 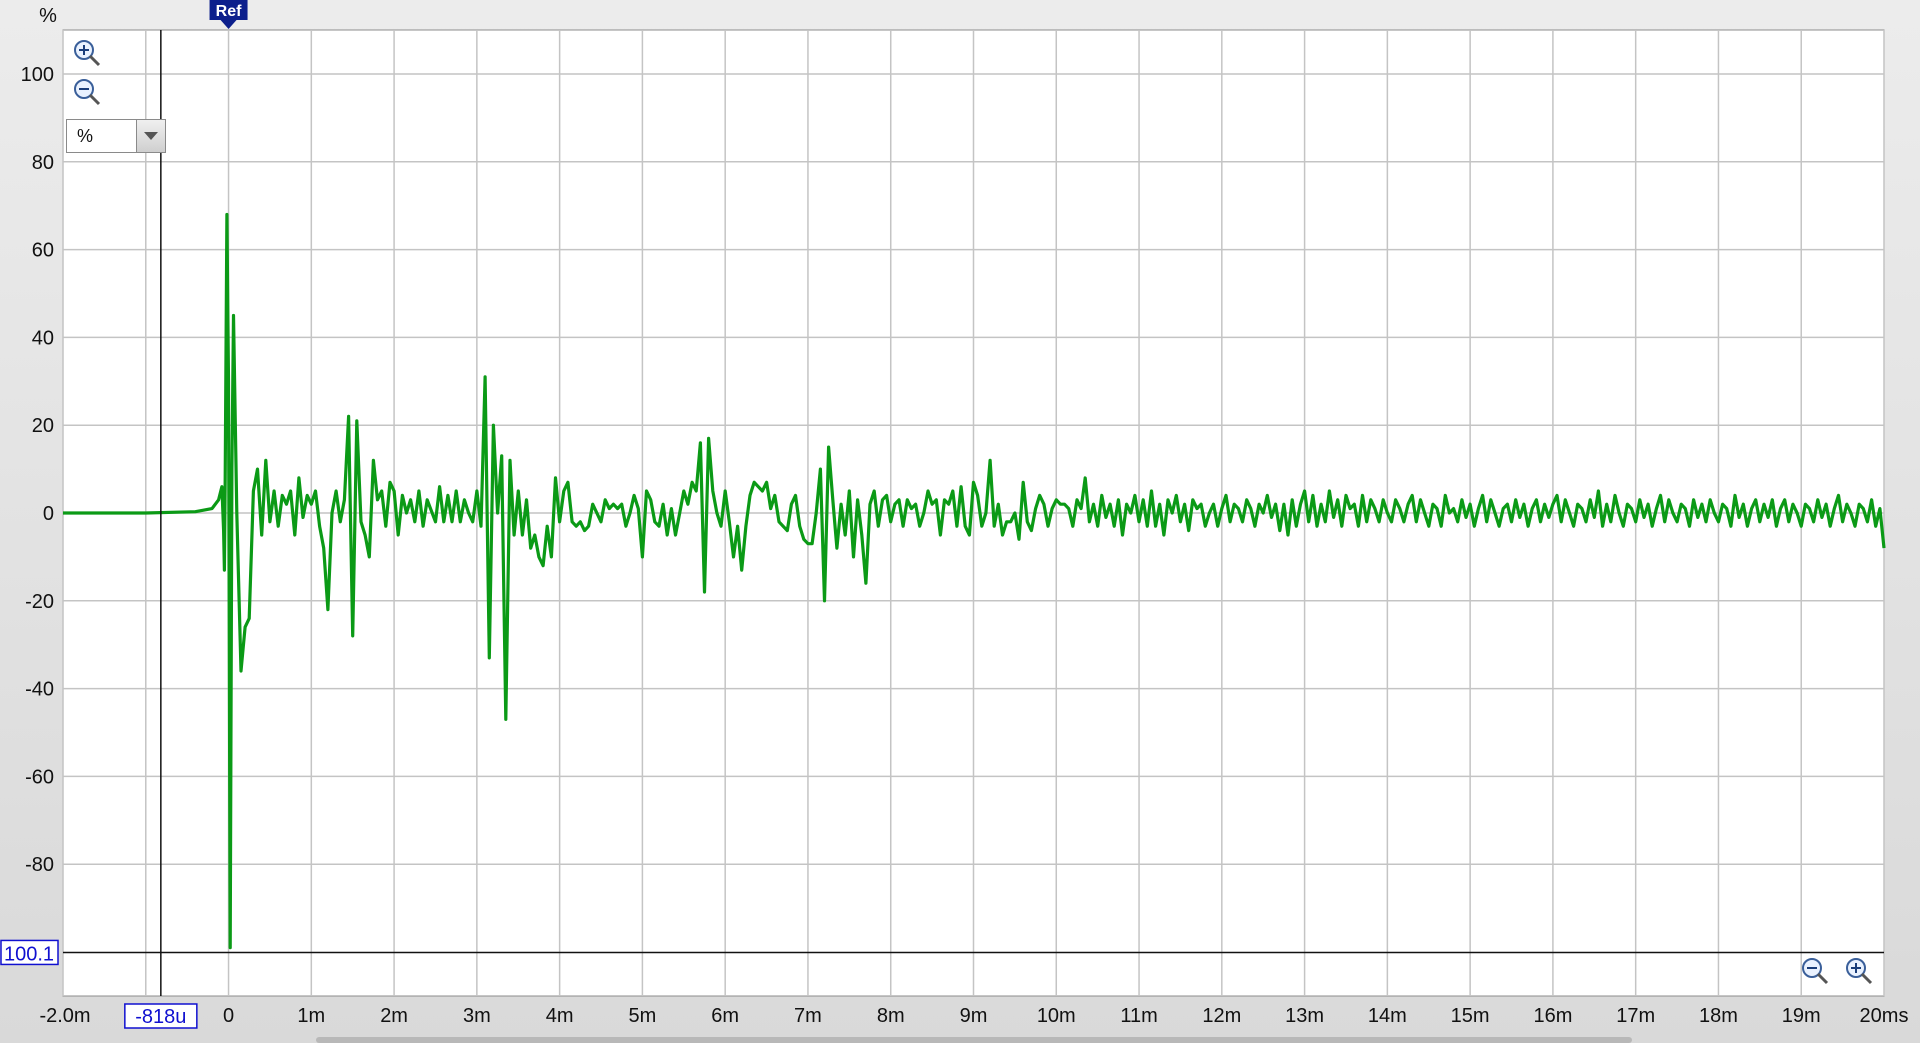 I want to click on y-axis-unit-label: %, so click(x=48, y=16).